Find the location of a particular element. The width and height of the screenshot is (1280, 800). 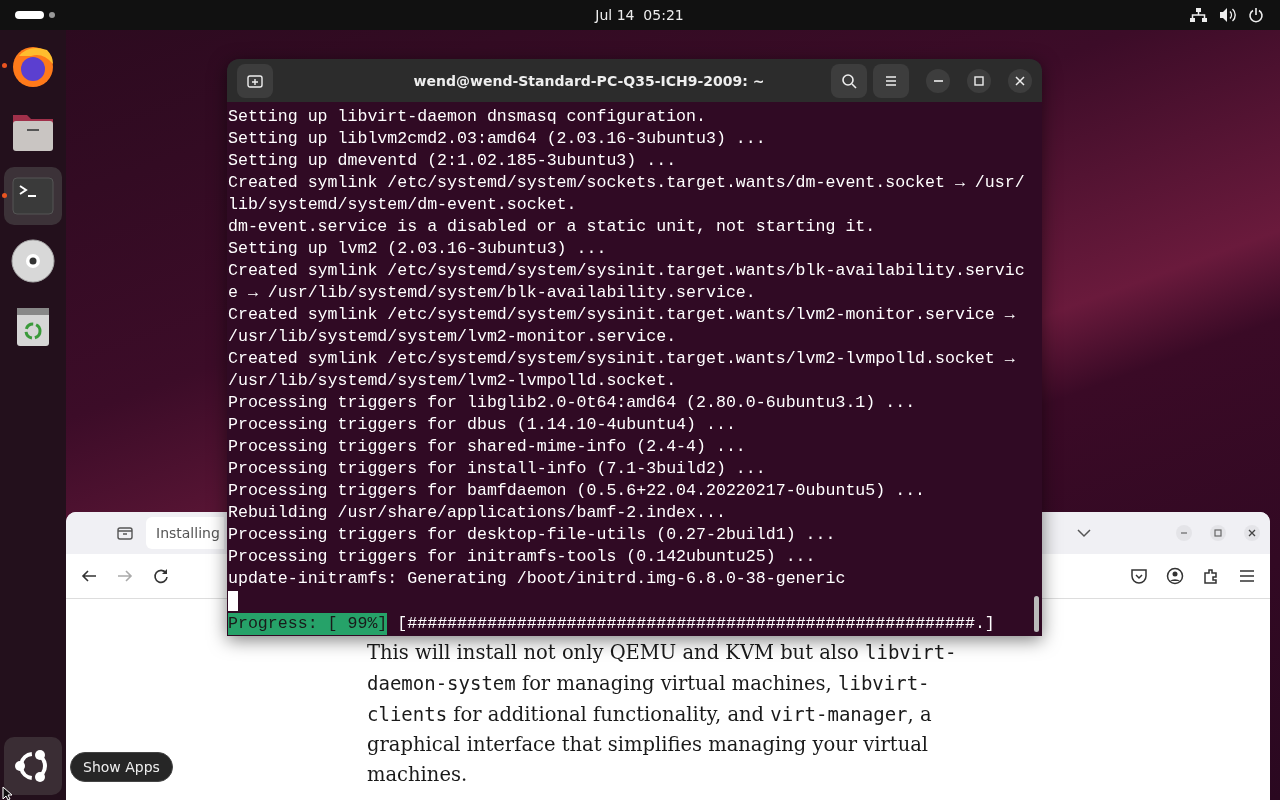

browser-tab: Installing is located at coordinates (185, 533).